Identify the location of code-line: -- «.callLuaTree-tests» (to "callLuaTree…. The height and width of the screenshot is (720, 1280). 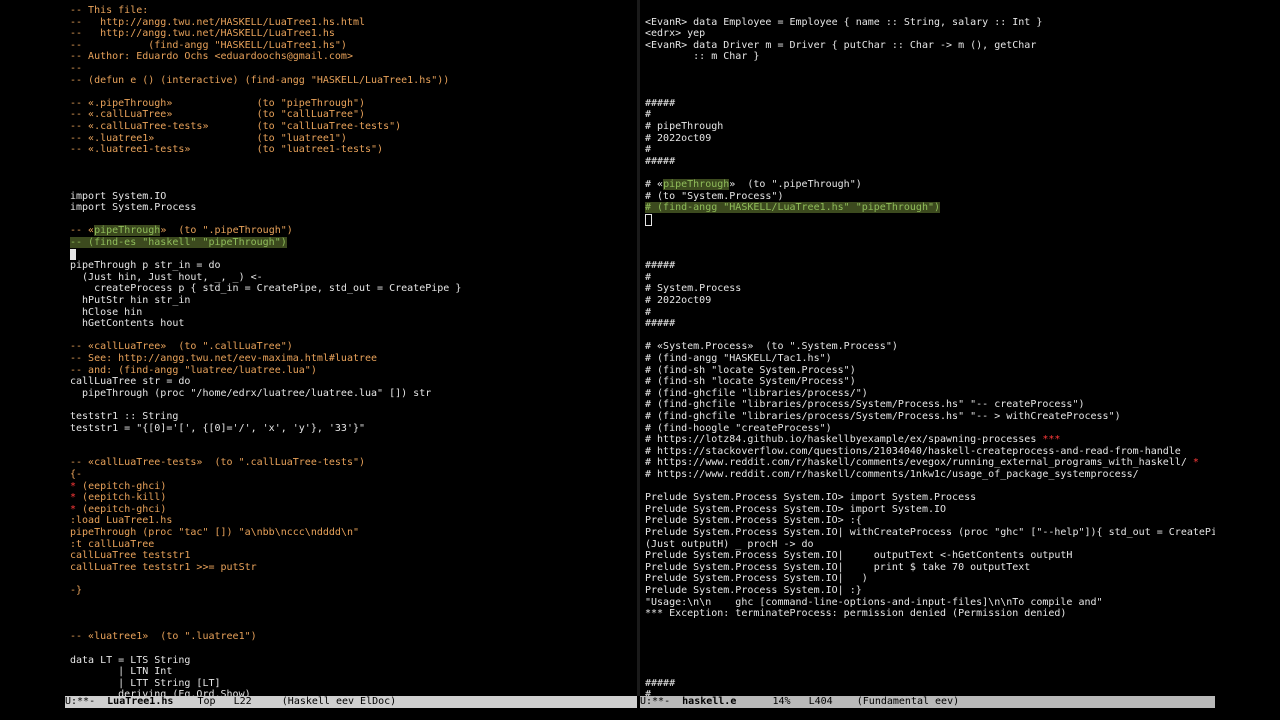
(235, 127).